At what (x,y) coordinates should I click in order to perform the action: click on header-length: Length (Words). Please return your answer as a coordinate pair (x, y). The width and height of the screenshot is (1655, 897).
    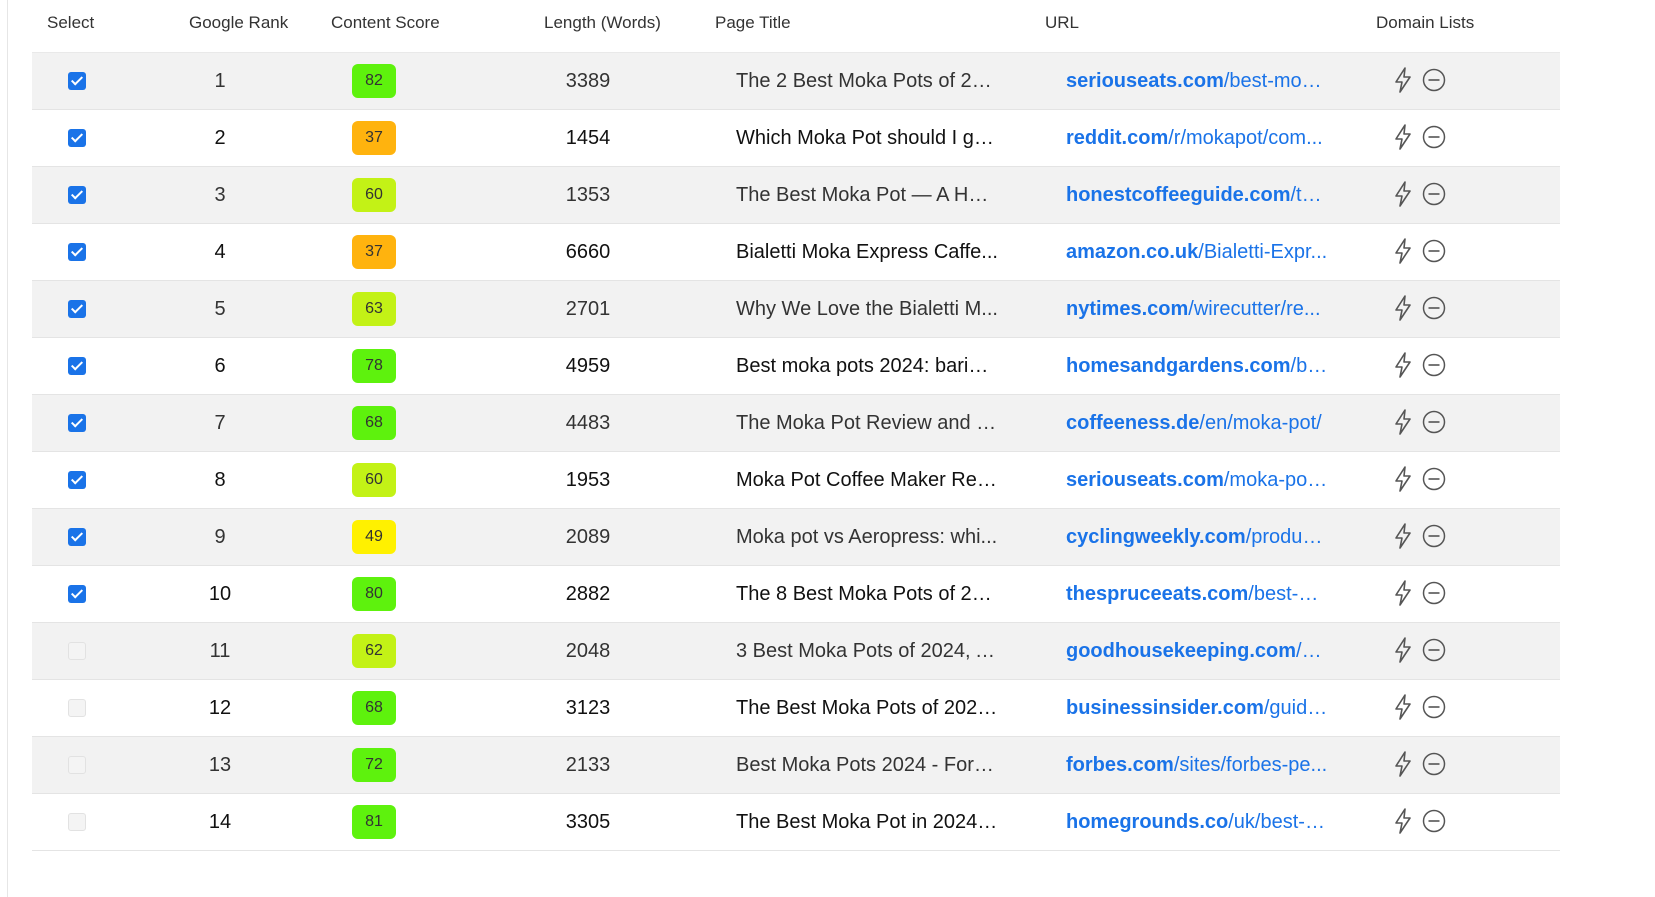
    Looking at the image, I should click on (602, 23).